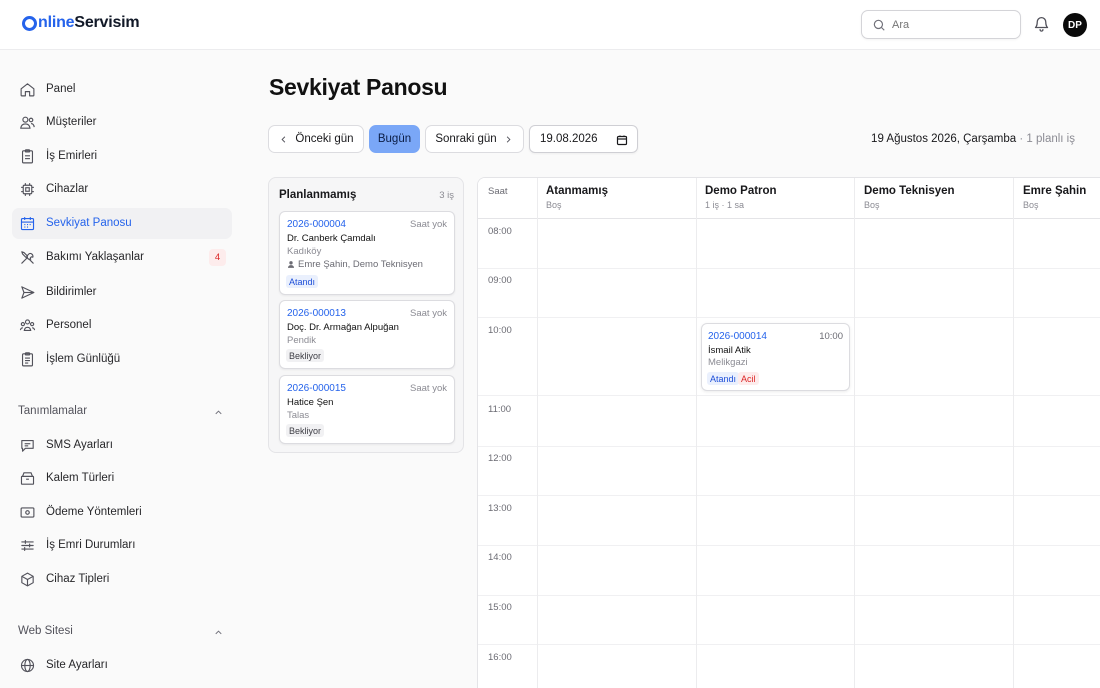  Describe the element at coordinates (500, 280) in the screenshot. I see `hour-label: 09:00` at that location.